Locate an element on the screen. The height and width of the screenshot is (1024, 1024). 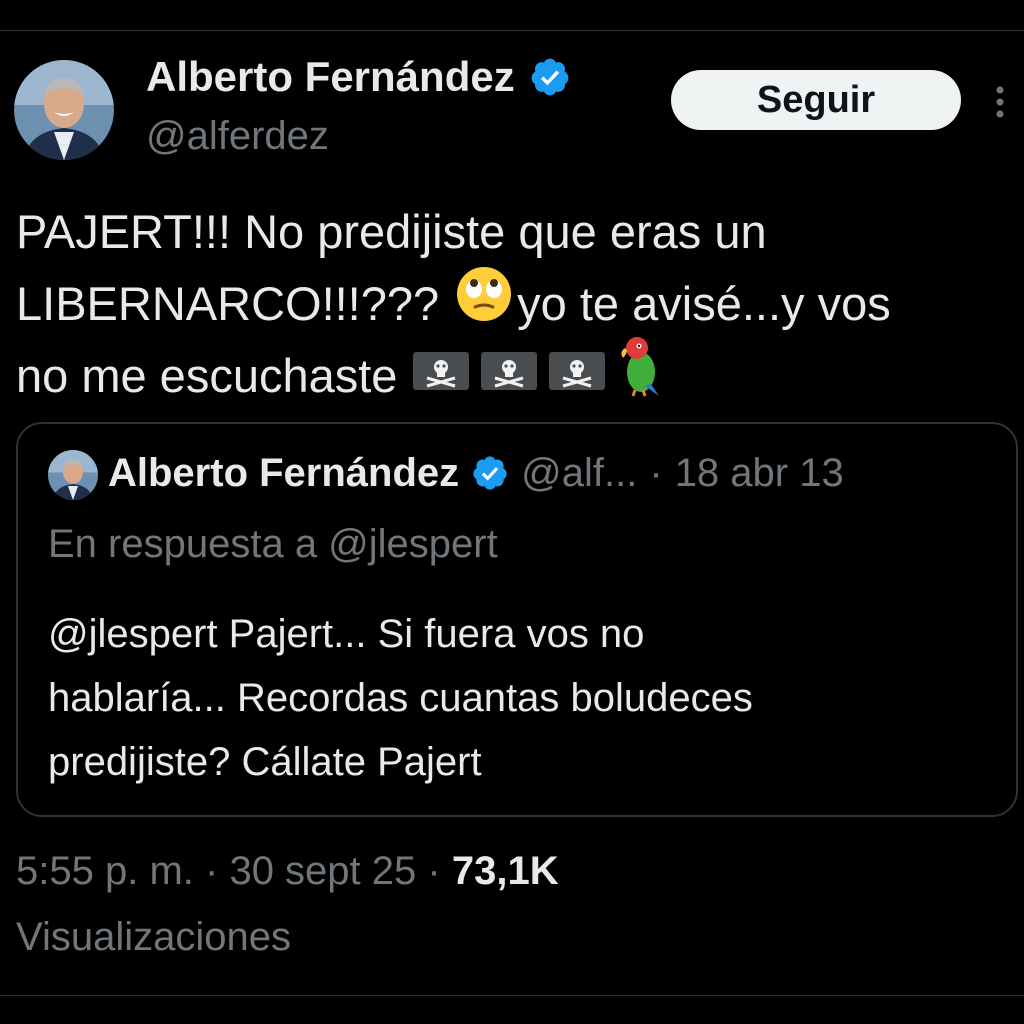
top-divider is located at coordinates (512, 30).